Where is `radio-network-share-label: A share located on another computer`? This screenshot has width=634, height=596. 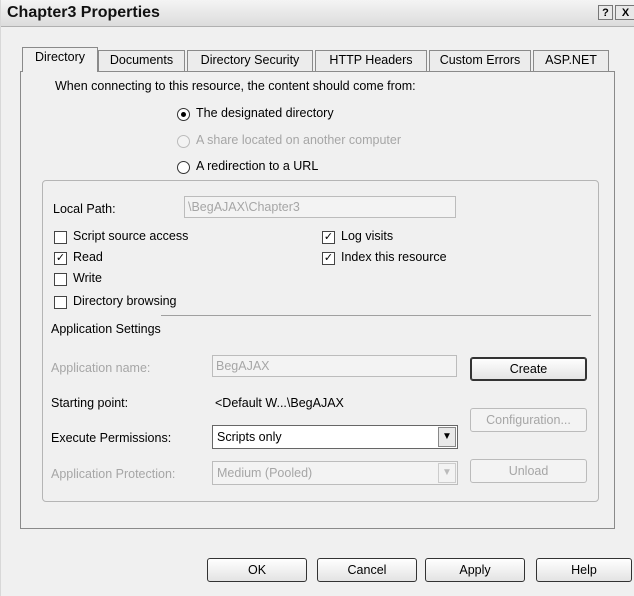 radio-network-share-label: A share located on another computer is located at coordinates (298, 140).